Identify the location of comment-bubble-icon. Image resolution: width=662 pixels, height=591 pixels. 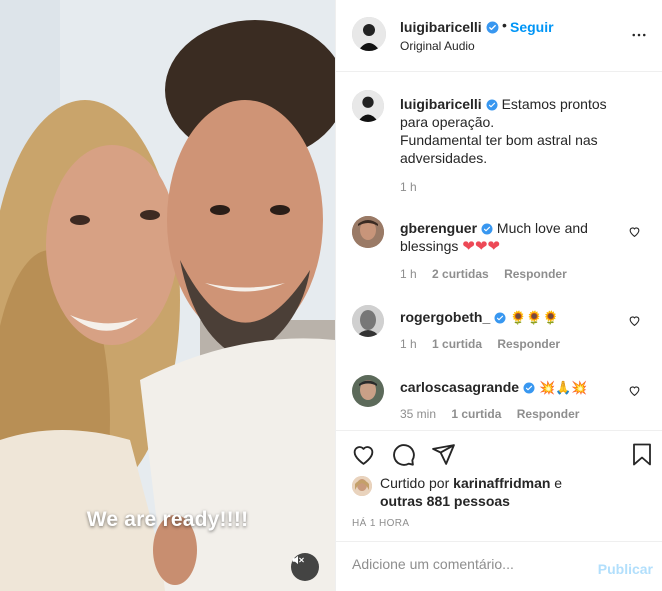
(403, 454).